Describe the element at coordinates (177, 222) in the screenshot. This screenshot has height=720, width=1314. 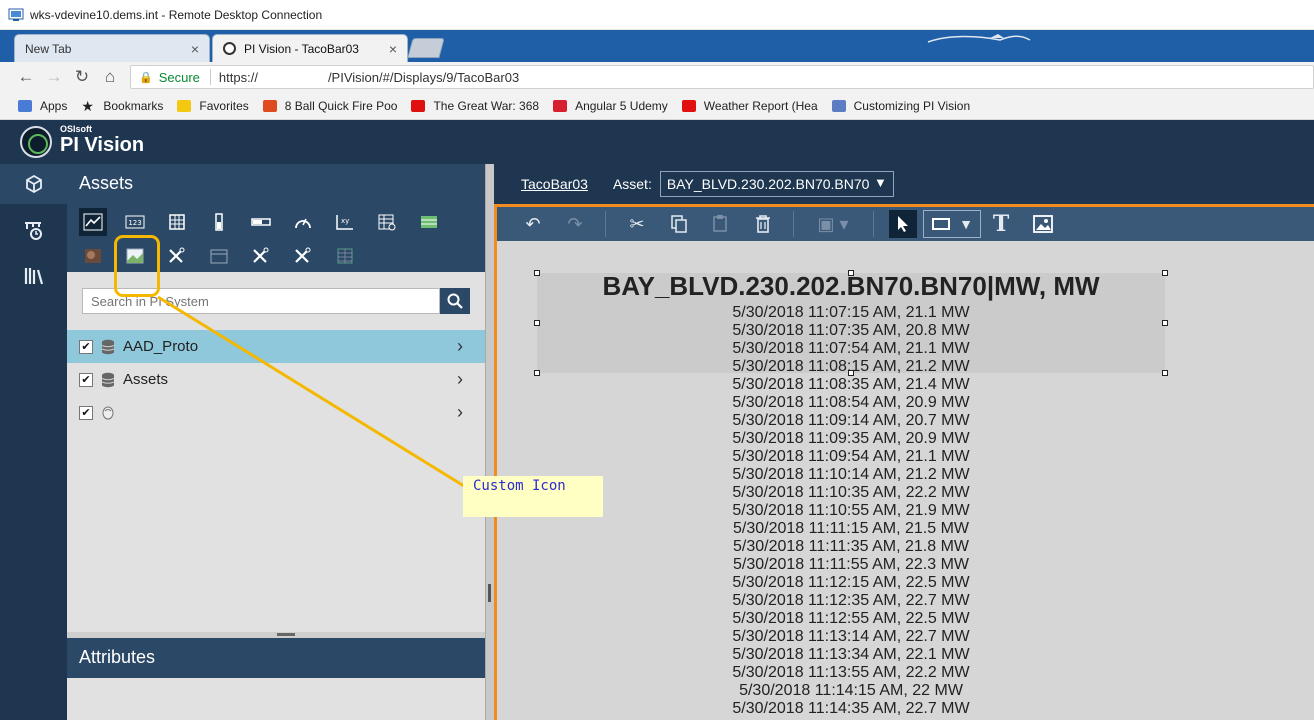
I see `table-symbol-icon` at that location.